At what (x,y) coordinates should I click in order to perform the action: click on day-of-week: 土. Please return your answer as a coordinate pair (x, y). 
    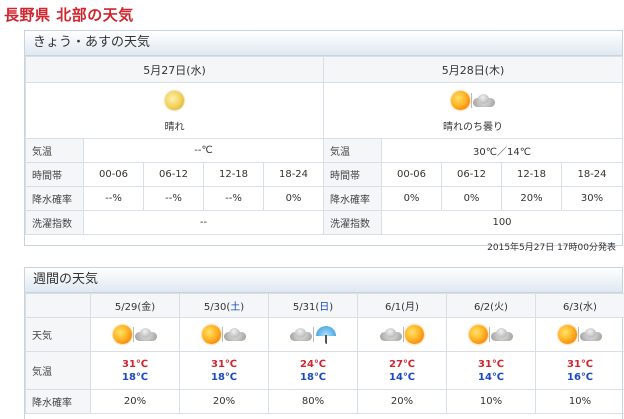
    Looking at the image, I should click on (235, 307).